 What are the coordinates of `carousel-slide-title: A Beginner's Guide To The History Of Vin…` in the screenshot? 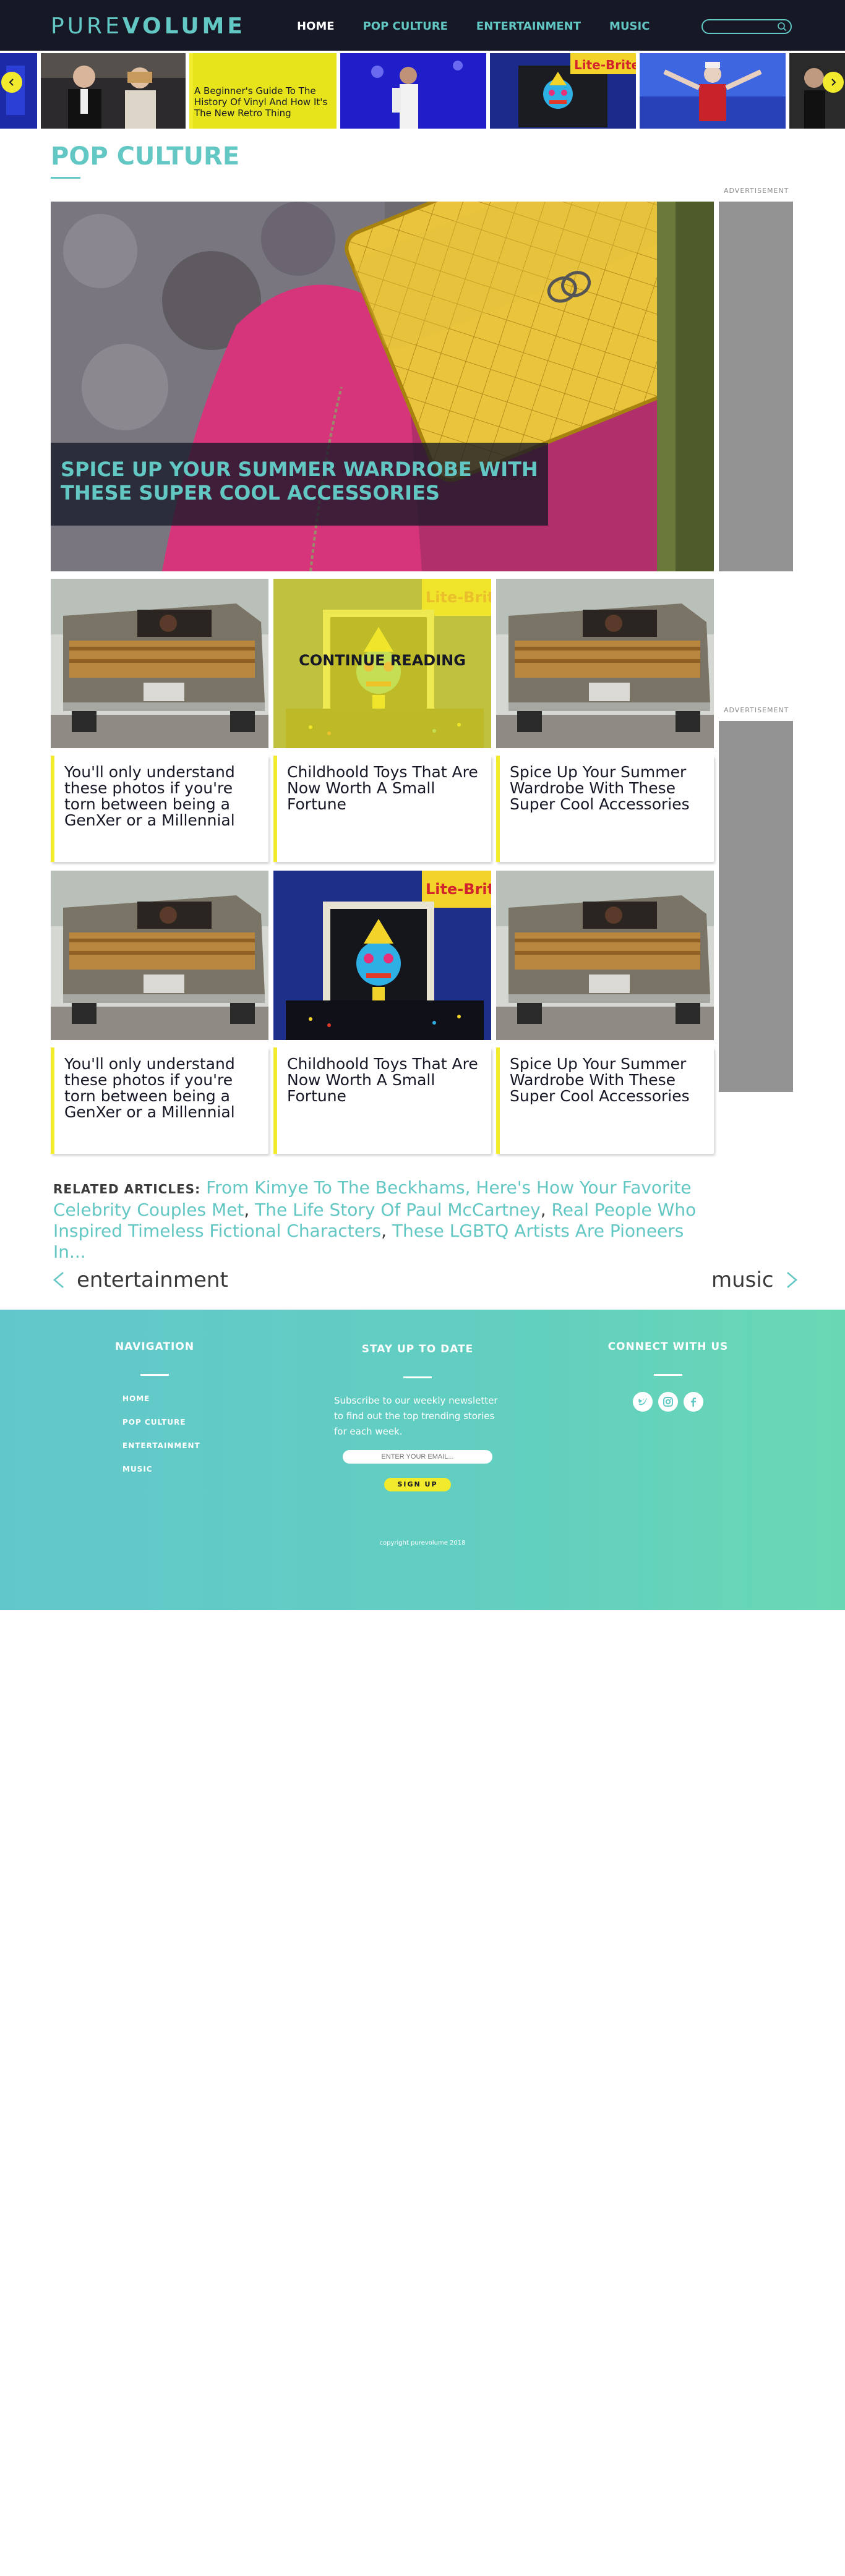 It's located at (261, 102).